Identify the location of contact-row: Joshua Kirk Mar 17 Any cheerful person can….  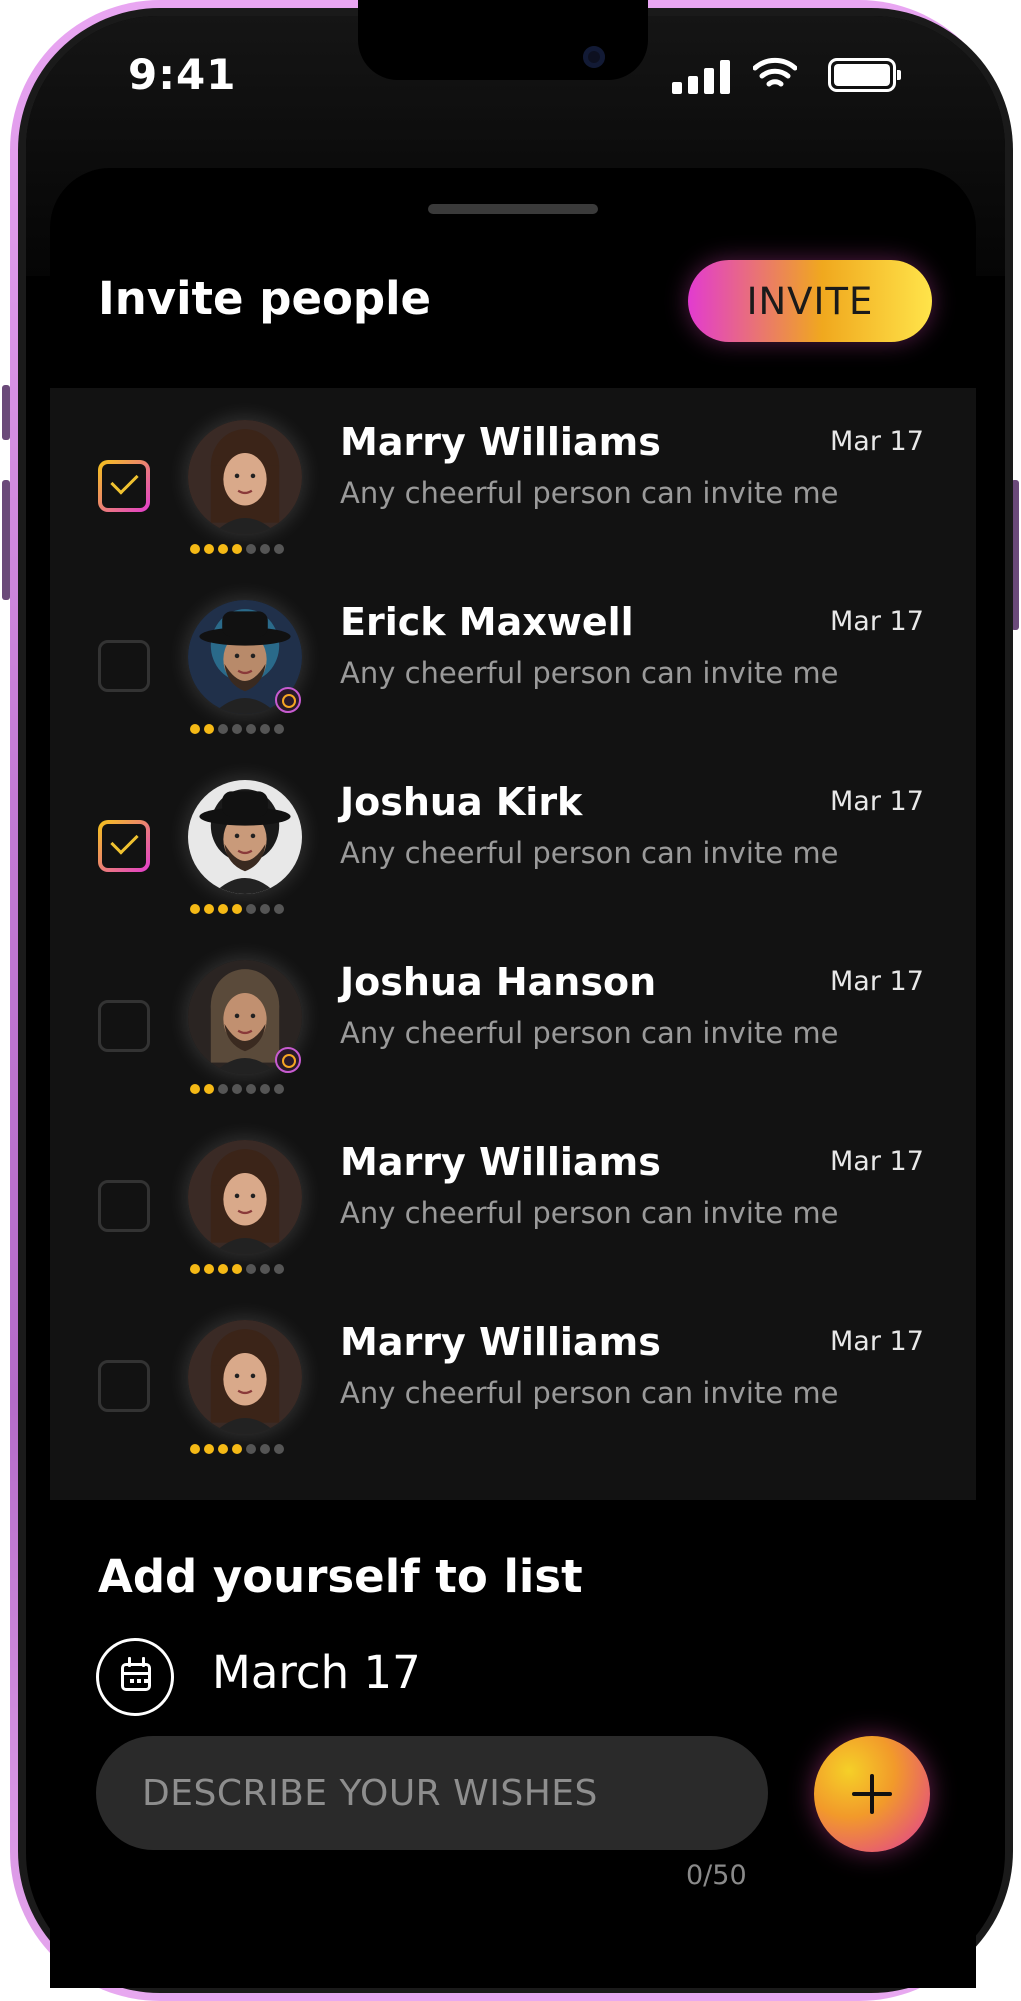
(513, 850).